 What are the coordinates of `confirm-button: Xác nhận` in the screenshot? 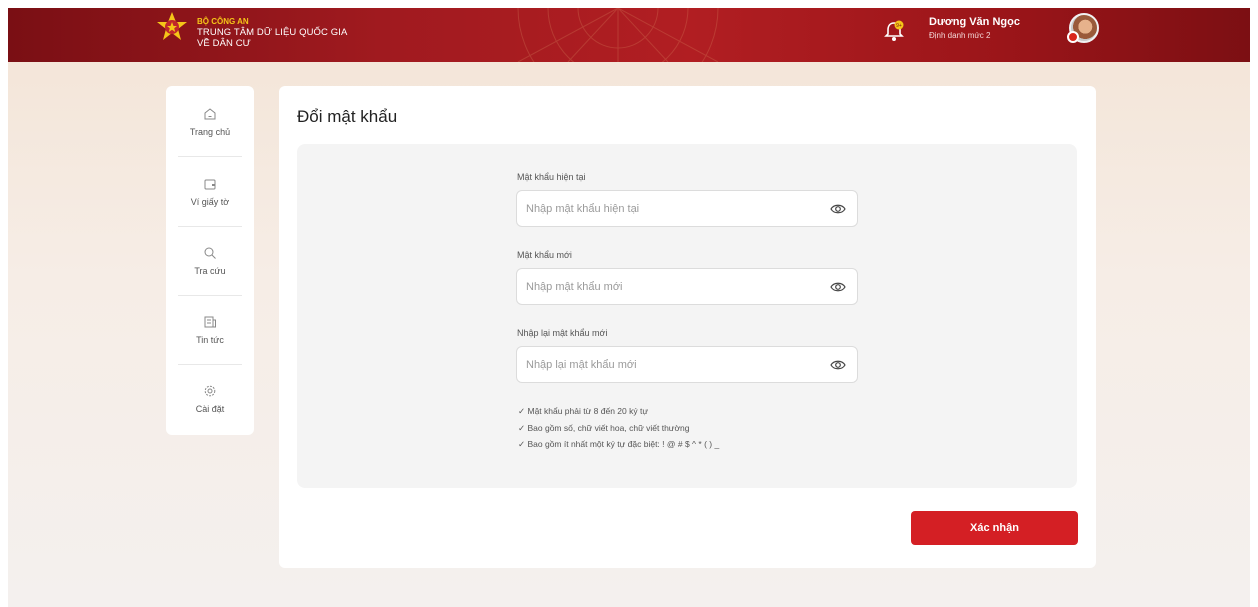 It's located at (994, 528).